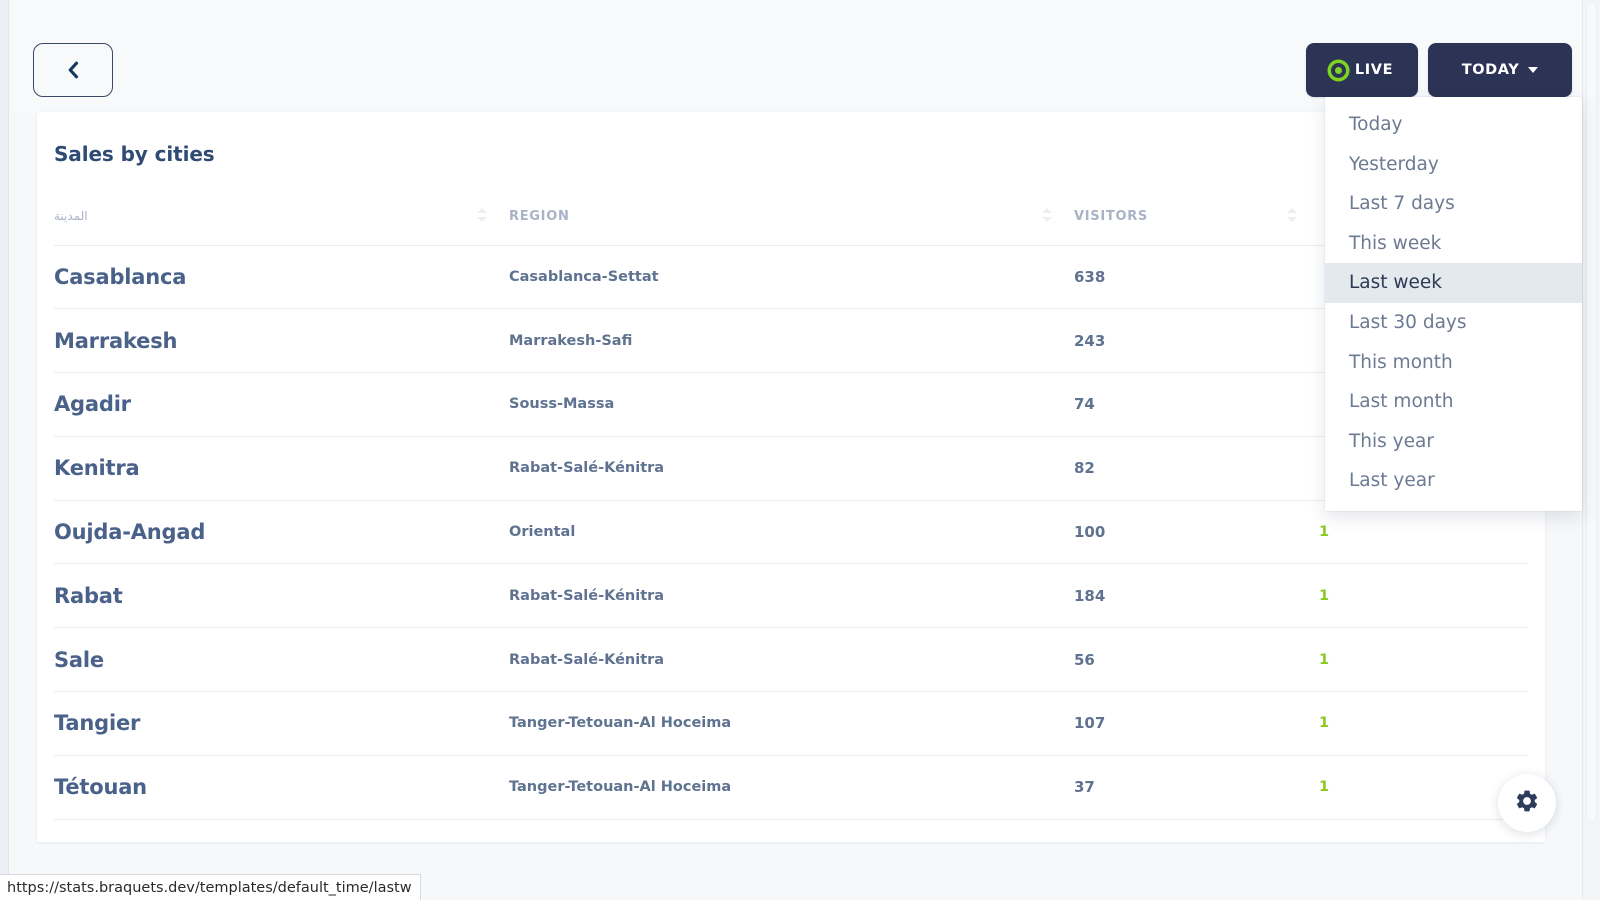 This screenshot has width=1600, height=900. I want to click on dropdown-item-this-month: This month, so click(1453, 363).